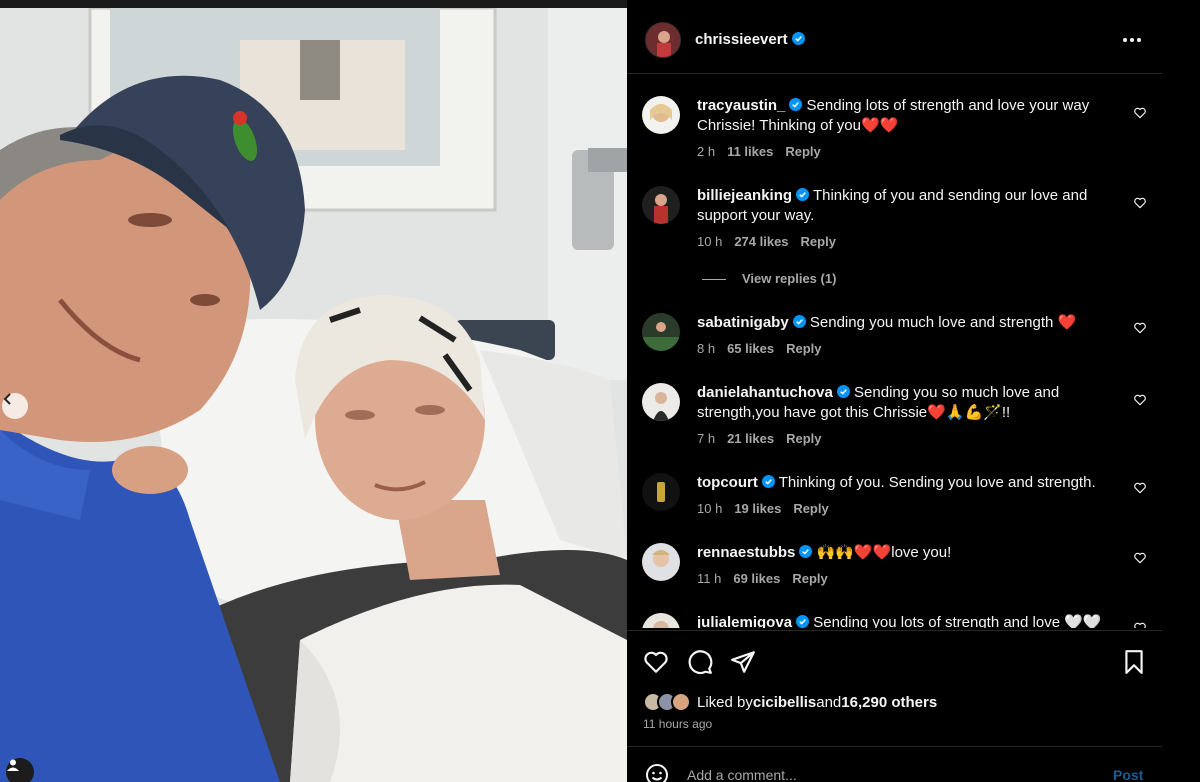 The height and width of the screenshot is (782, 1200). What do you see at coordinates (750, 348) in the screenshot?
I see `comment-likes: 65 likes` at bounding box center [750, 348].